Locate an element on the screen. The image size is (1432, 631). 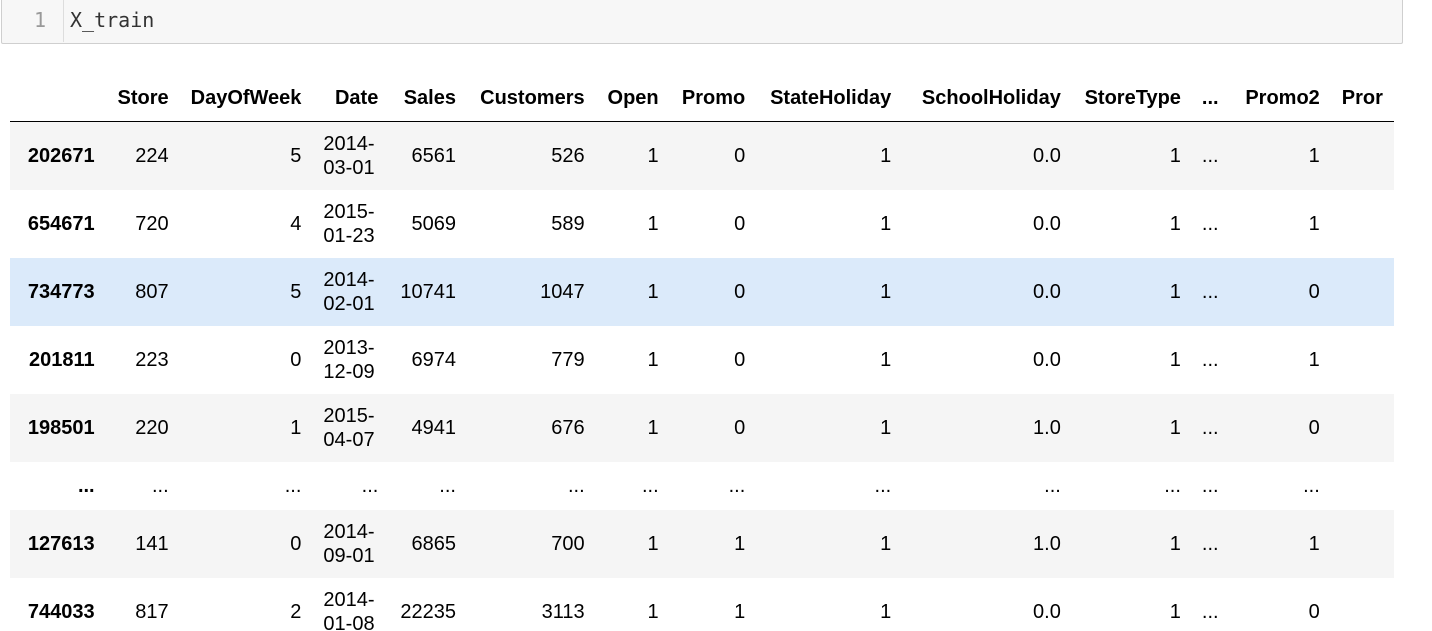
cell-store: 141 is located at coordinates (152, 543).